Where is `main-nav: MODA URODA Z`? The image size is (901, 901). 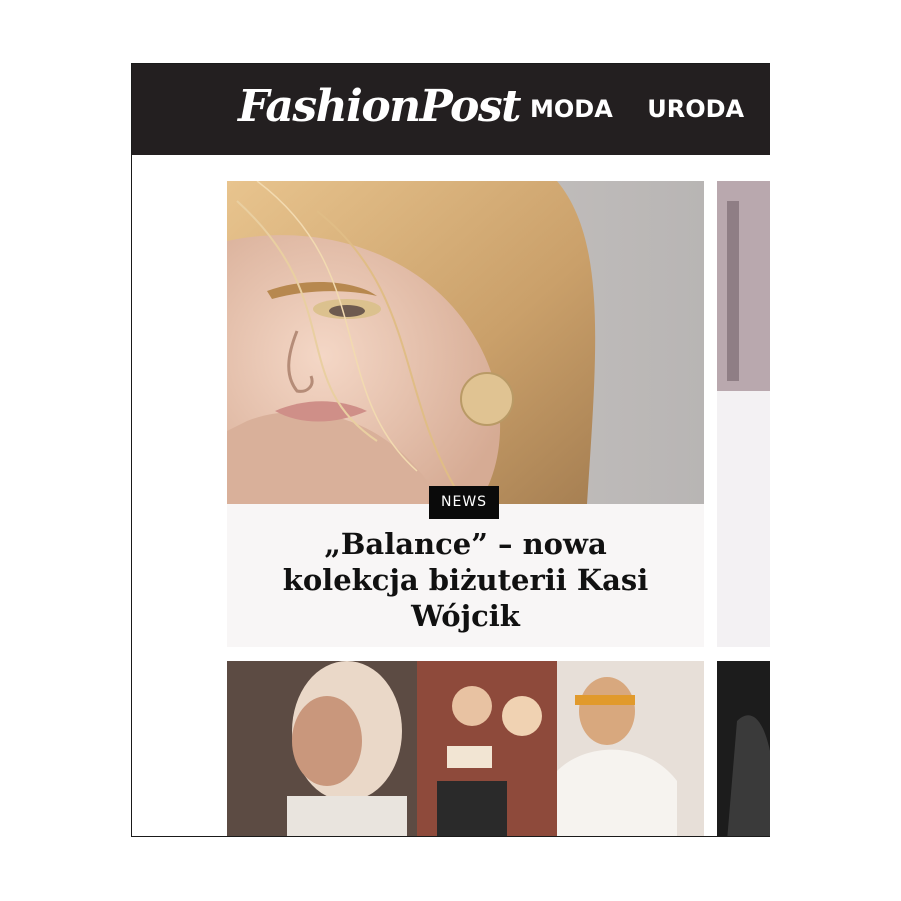
main-nav: MODA URODA Z is located at coordinates (650, 109).